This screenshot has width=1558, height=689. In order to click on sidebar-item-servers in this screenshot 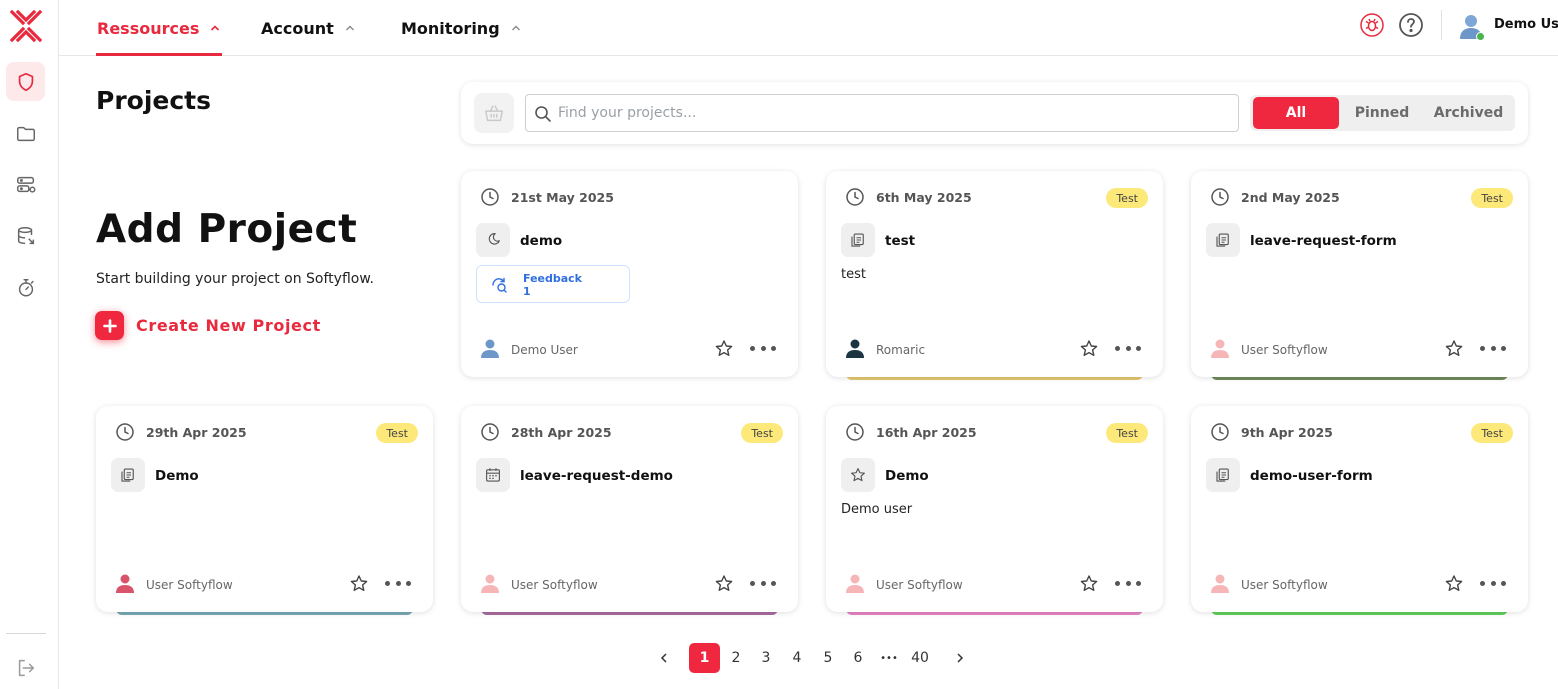, I will do `click(25, 184)`.